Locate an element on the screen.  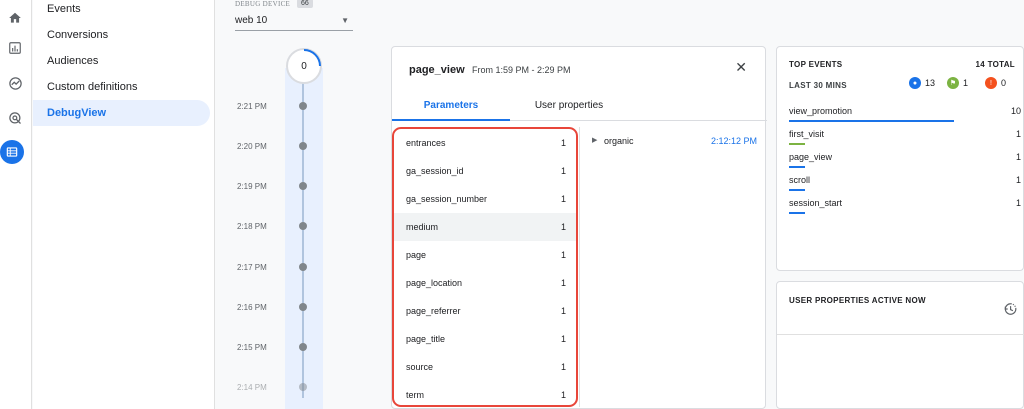
parameter-row: ga_session_id 1 is located at coordinates (485, 171).